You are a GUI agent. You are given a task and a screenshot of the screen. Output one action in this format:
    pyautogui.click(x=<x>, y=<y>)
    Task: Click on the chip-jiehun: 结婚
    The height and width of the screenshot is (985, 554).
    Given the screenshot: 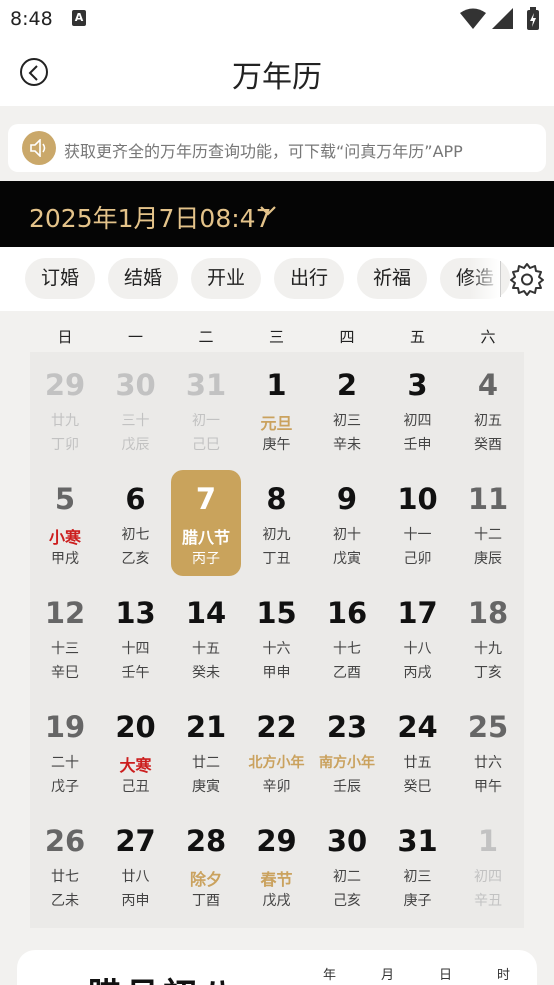 What is the action you would take?
    pyautogui.click(x=143, y=278)
    